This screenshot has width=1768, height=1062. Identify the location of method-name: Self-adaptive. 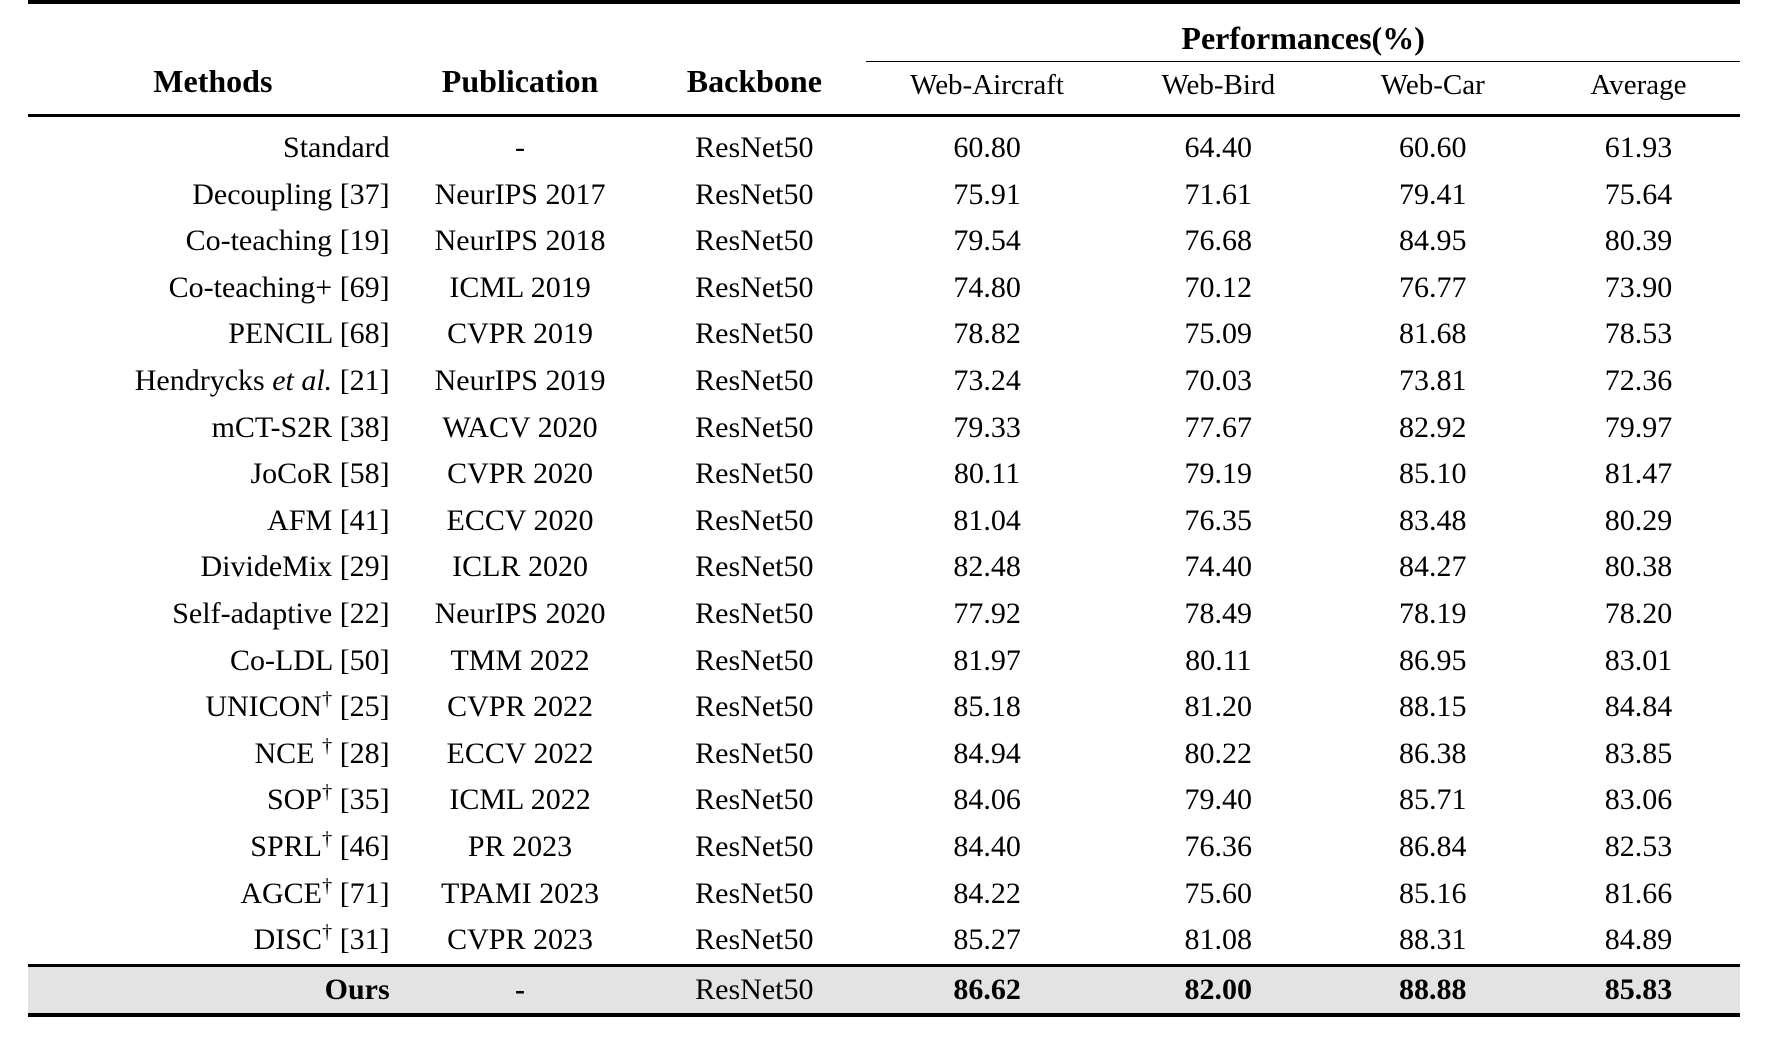
(252, 613).